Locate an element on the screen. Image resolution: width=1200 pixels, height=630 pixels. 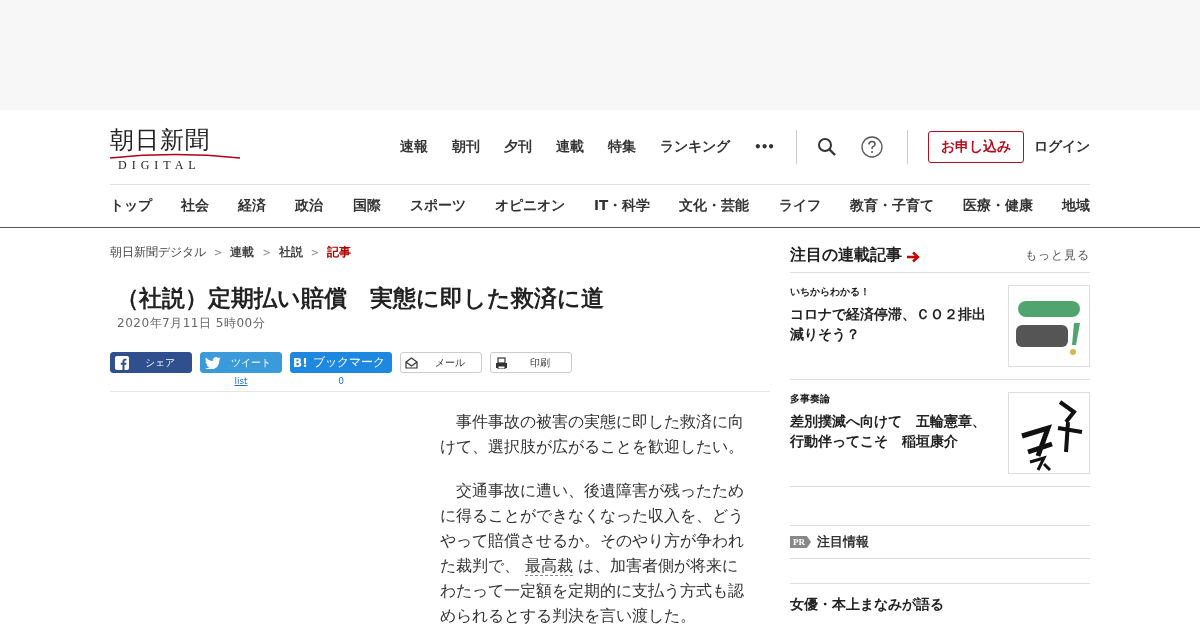
nav-link: 特集 is located at coordinates (622, 147).